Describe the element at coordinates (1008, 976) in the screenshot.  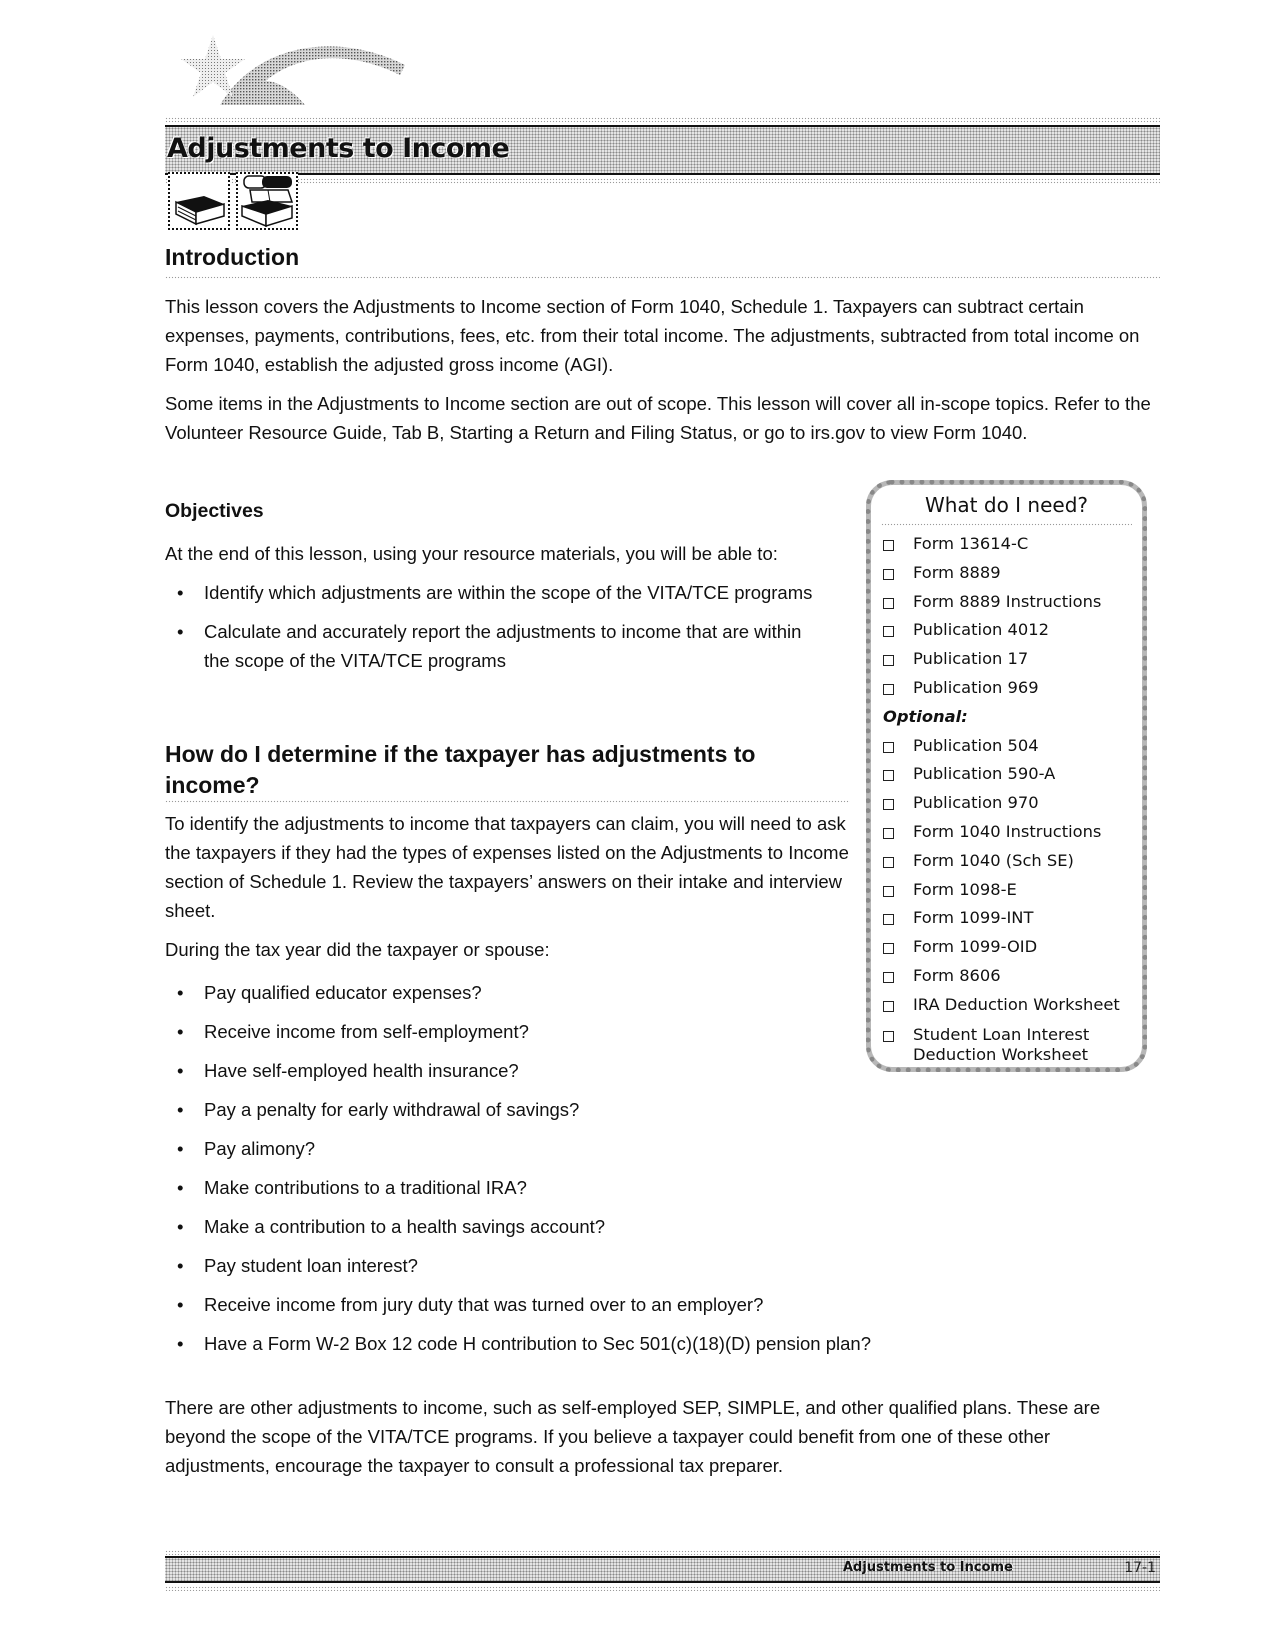
I see `checklist-item: Form 8606` at that location.